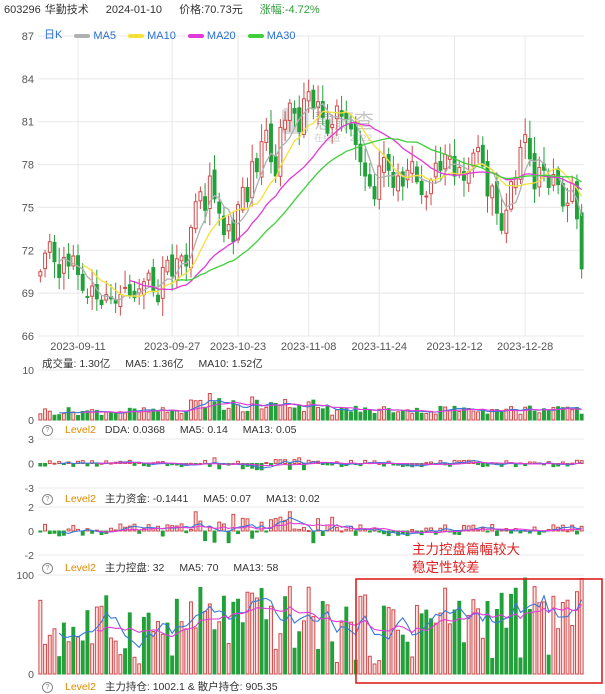 This screenshot has height=694, width=605. What do you see at coordinates (28, 80) in the screenshot?
I see `y-tick-label: 84` at bounding box center [28, 80].